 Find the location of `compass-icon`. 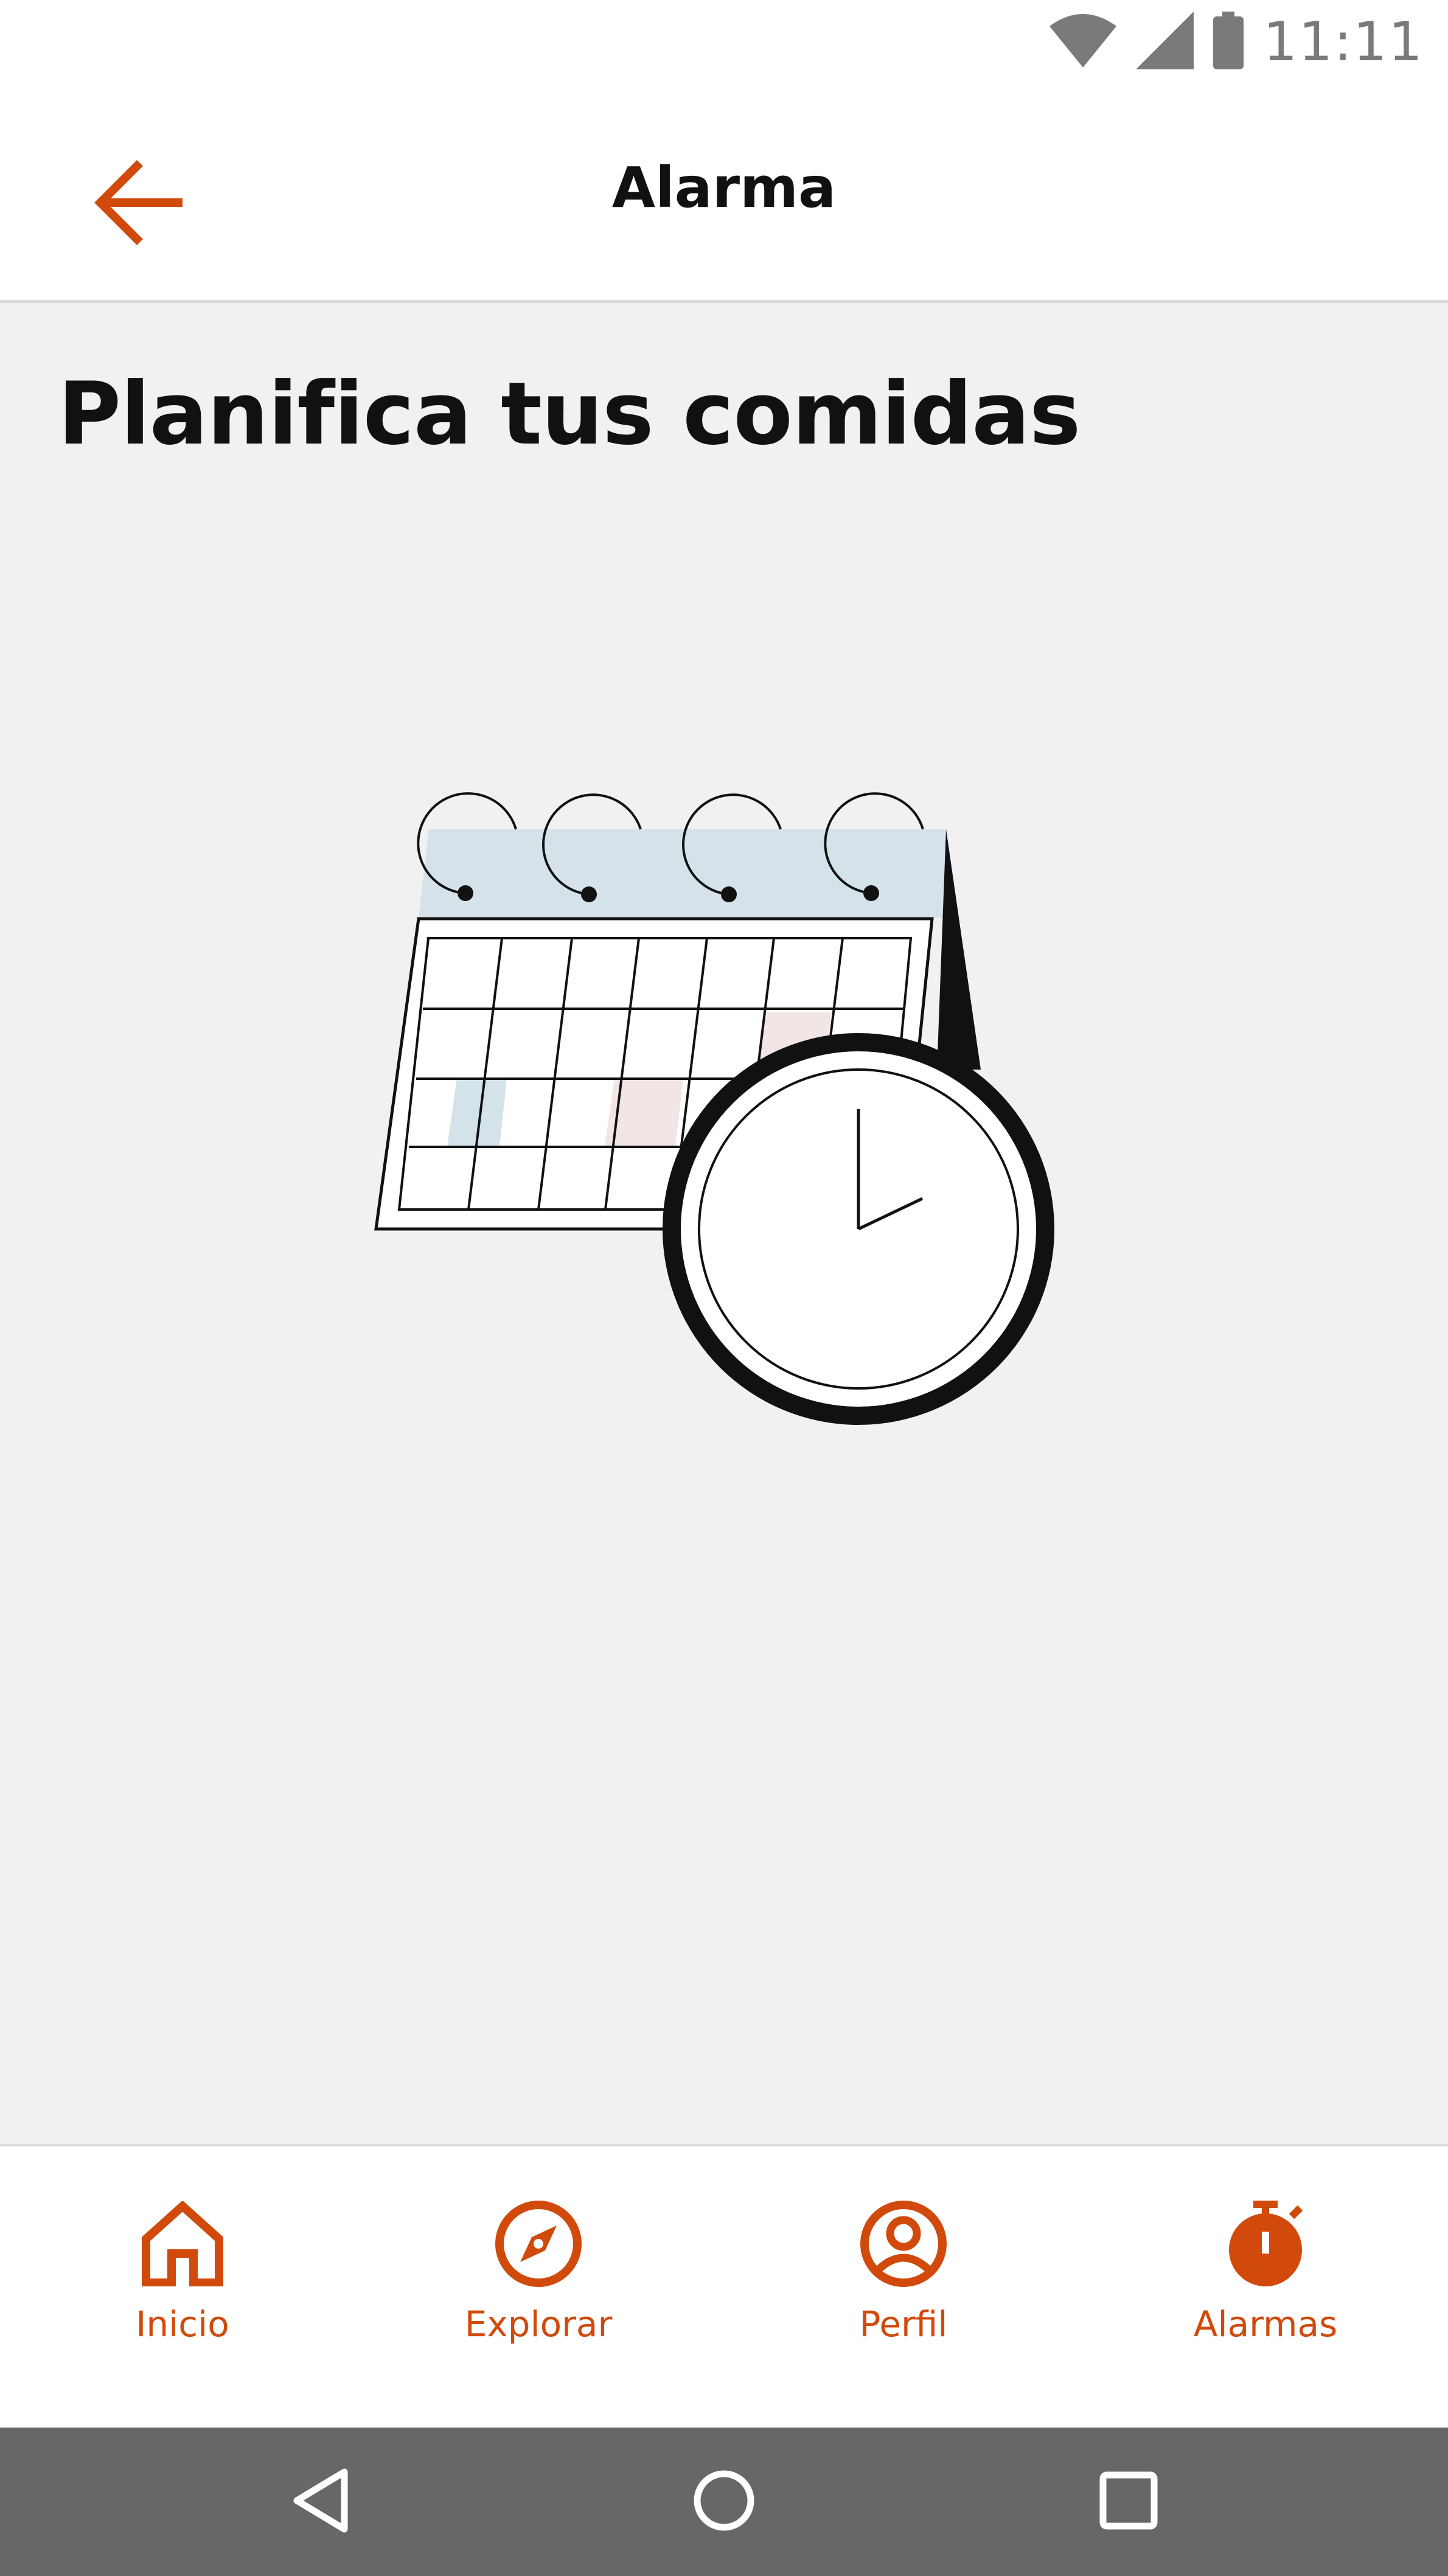

compass-icon is located at coordinates (538, 2243).